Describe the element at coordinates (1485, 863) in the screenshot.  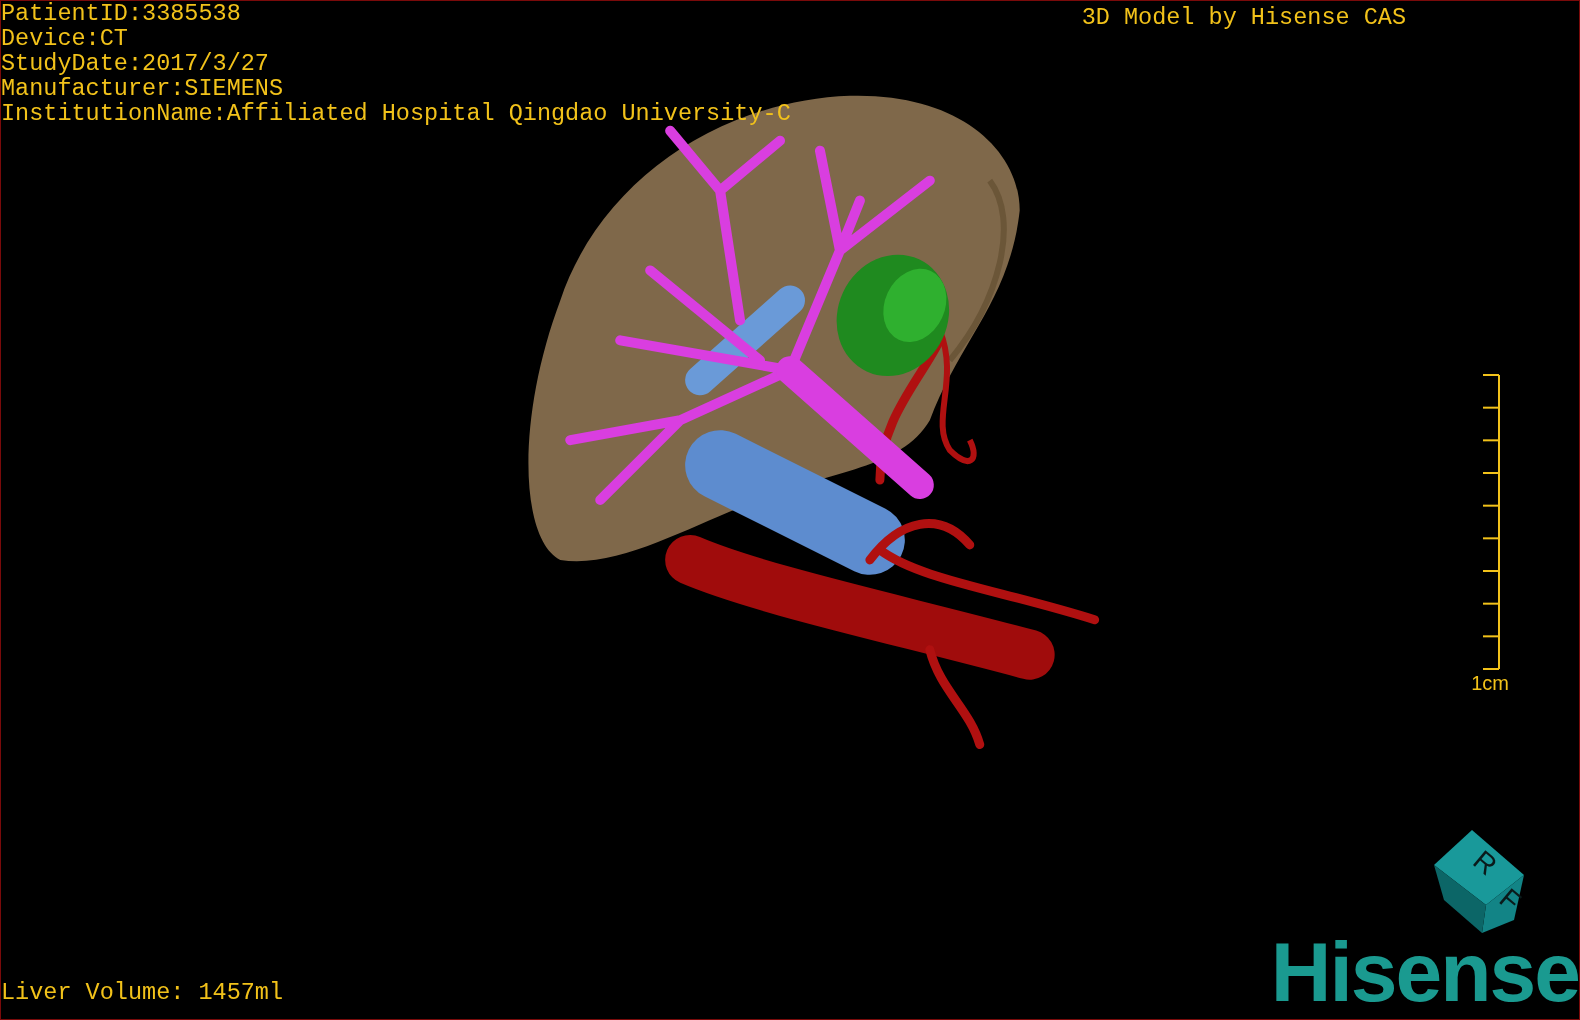
I see `cube-face-label: R` at that location.